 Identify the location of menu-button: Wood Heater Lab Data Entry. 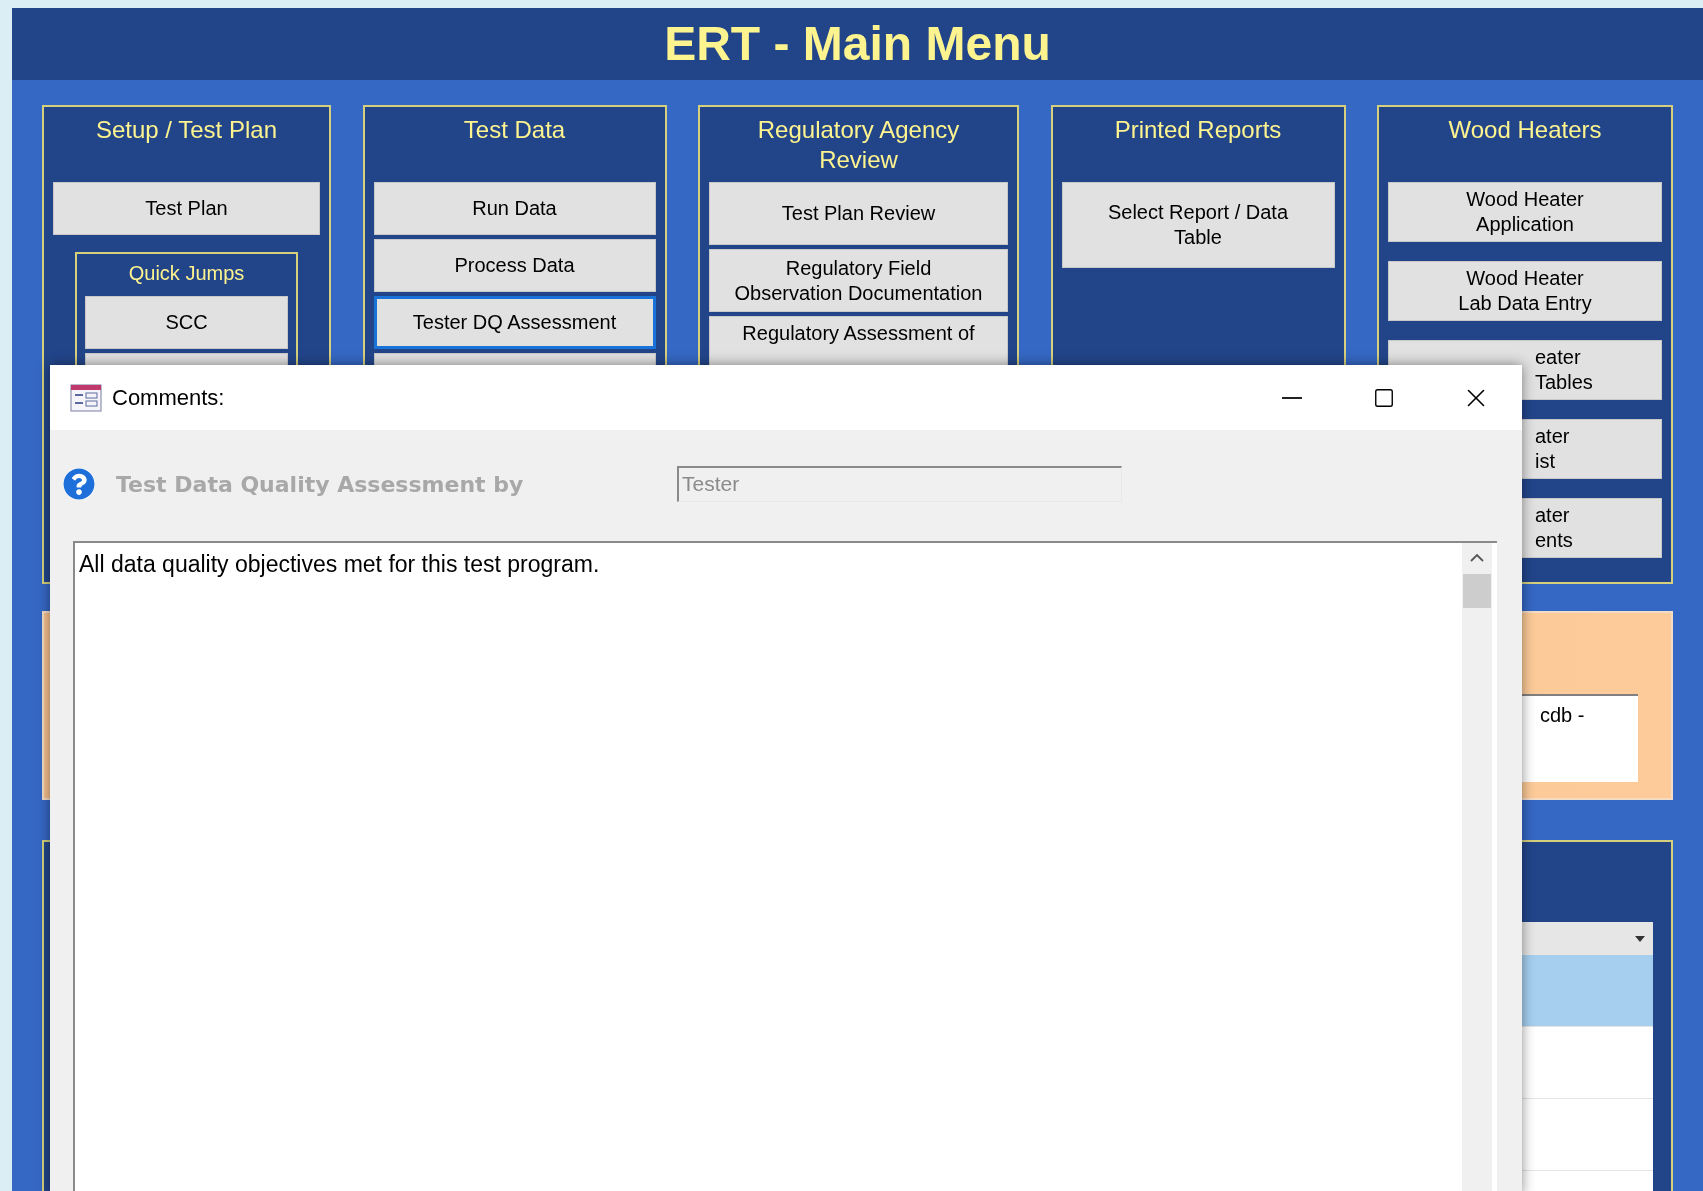
(1525, 291).